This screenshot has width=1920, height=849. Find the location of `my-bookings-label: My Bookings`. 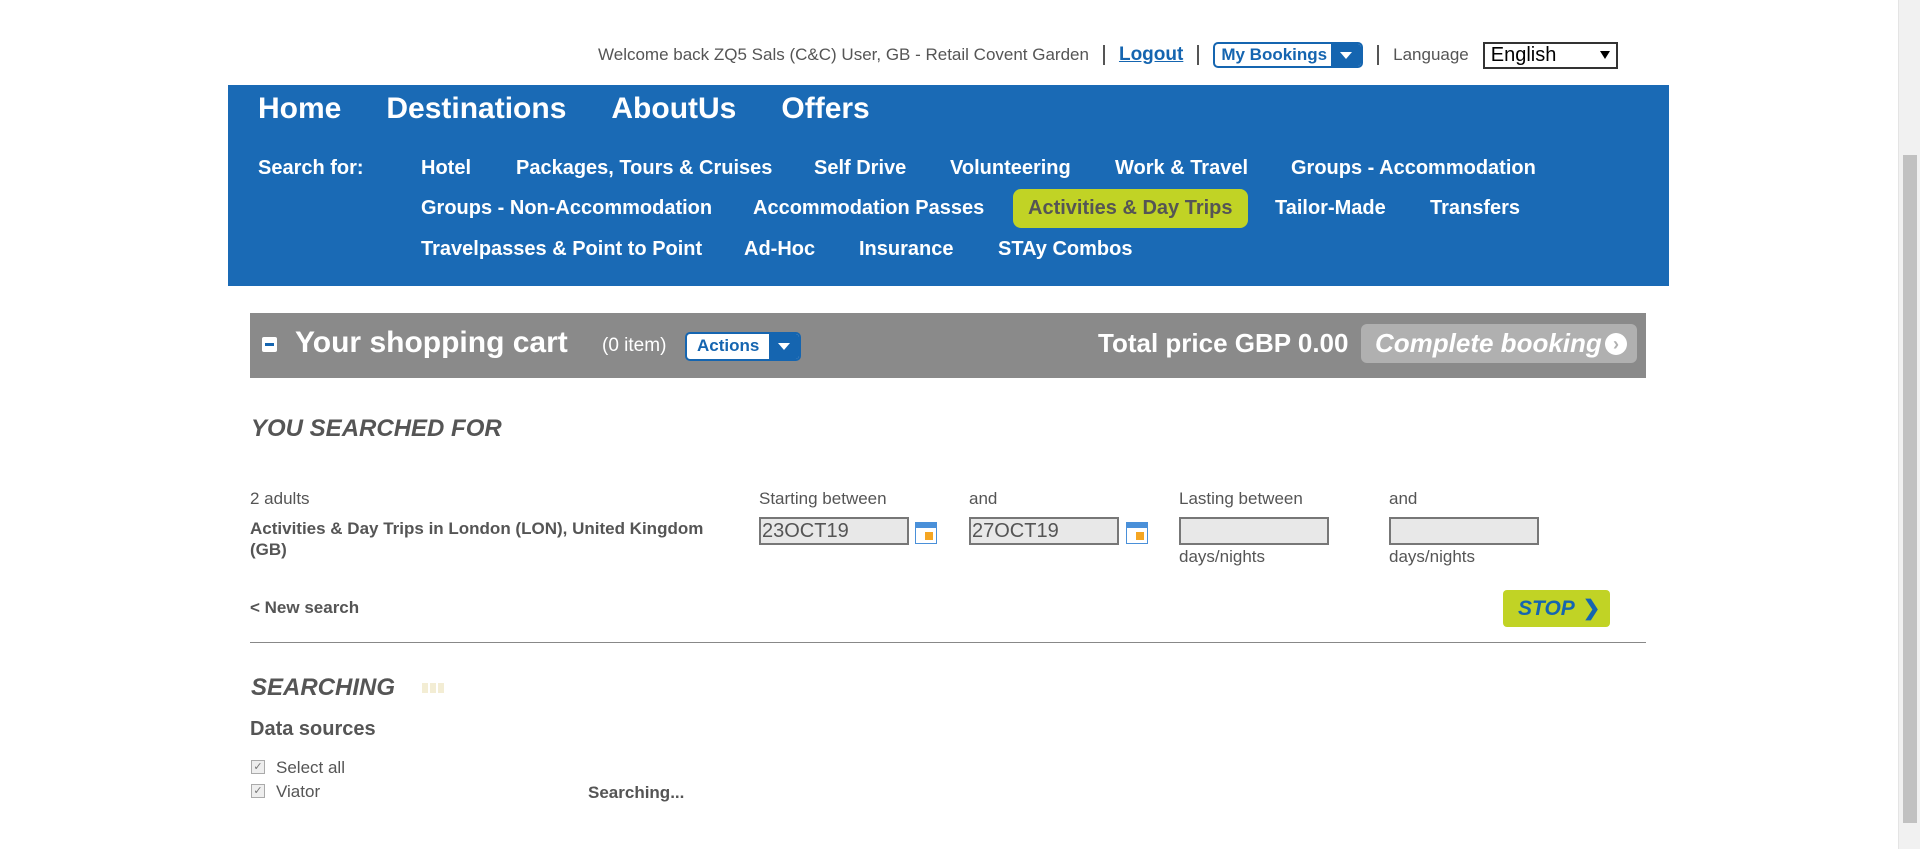

my-bookings-label: My Bookings is located at coordinates (1274, 54).